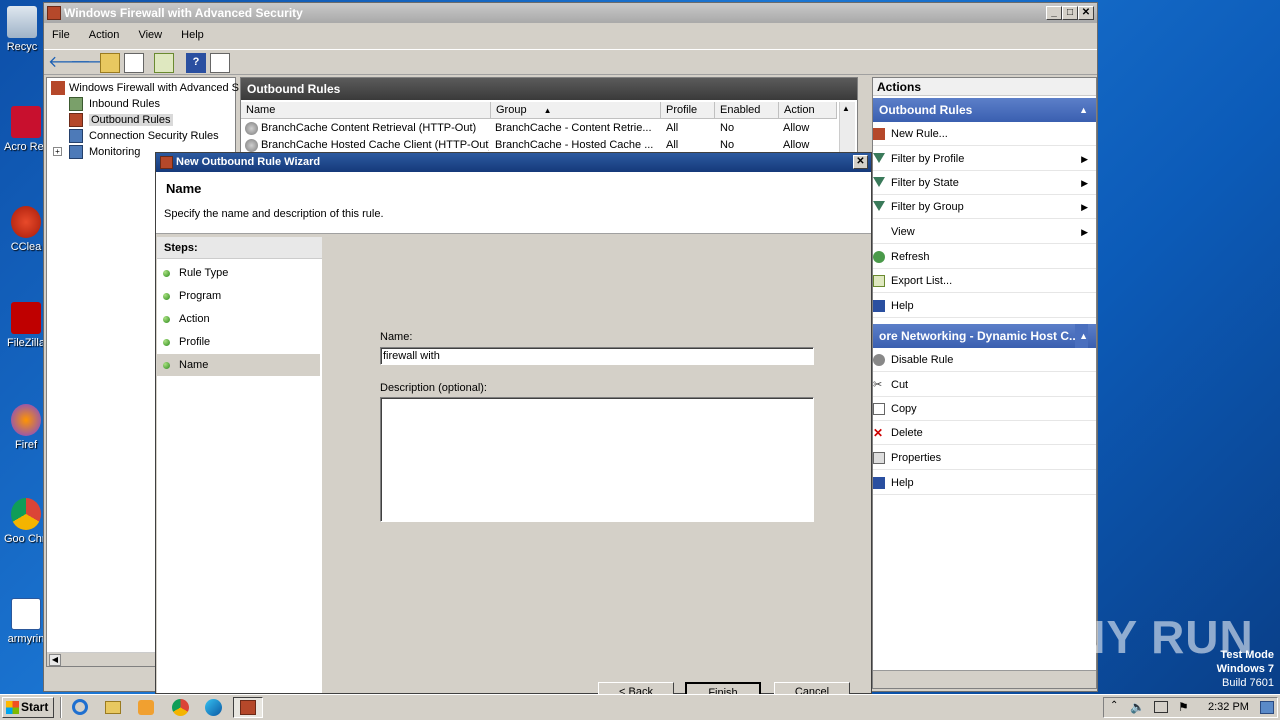 This screenshot has height=720, width=1280. I want to click on properties-icon, so click(879, 458).